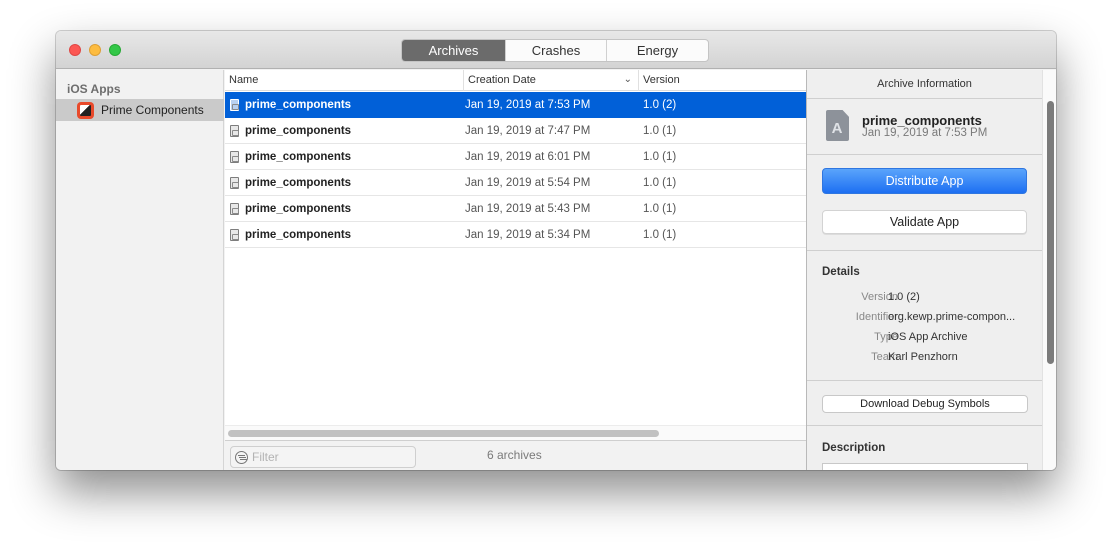 The image size is (1112, 550). What do you see at coordinates (528, 131) in the screenshot?
I see `cell-date: Jan 19, 2019 at 7:47 PM` at bounding box center [528, 131].